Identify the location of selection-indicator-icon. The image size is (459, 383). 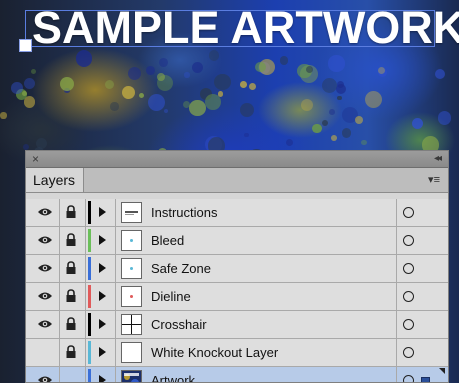
(425, 379).